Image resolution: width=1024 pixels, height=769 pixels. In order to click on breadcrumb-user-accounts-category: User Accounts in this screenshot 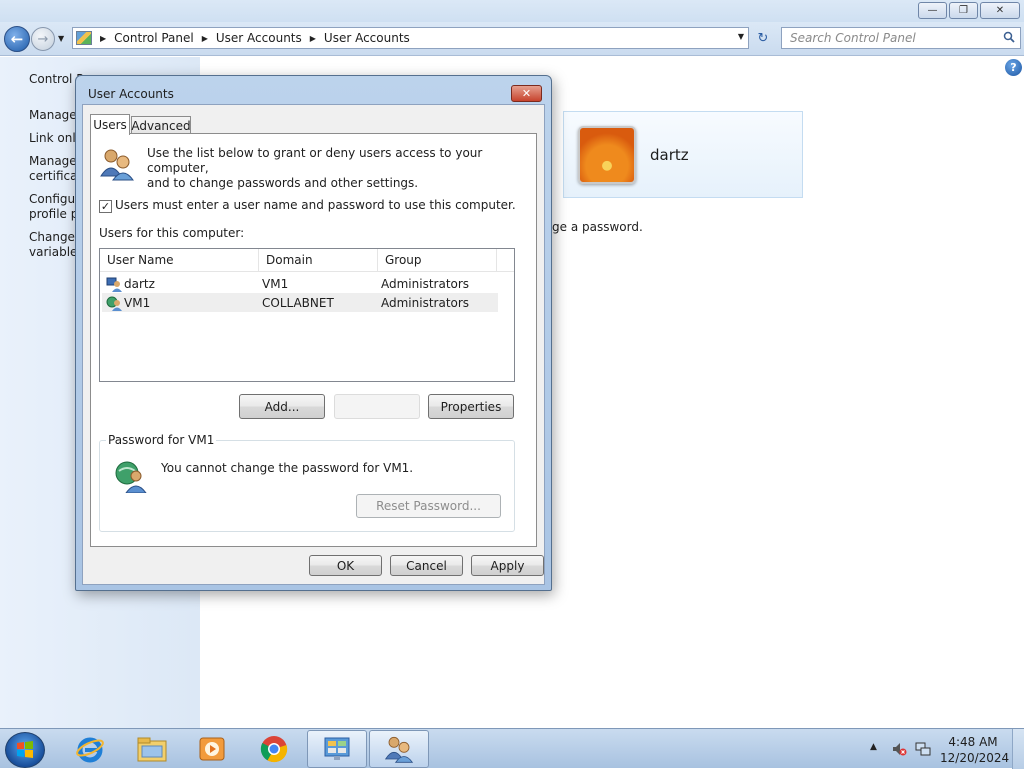, I will do `click(259, 38)`.